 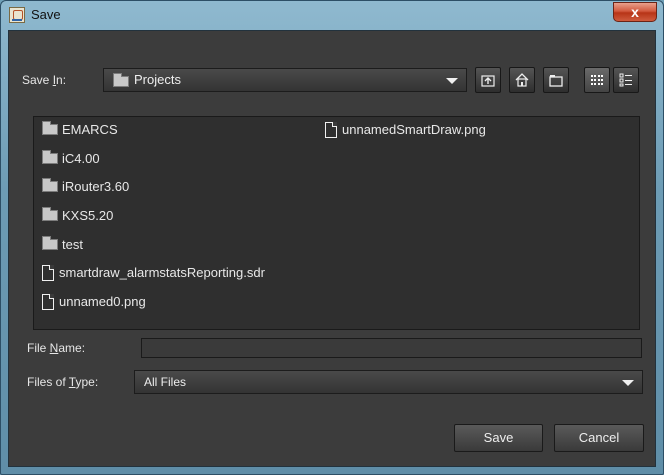 I want to click on new-folder-button, so click(x=556, y=80).